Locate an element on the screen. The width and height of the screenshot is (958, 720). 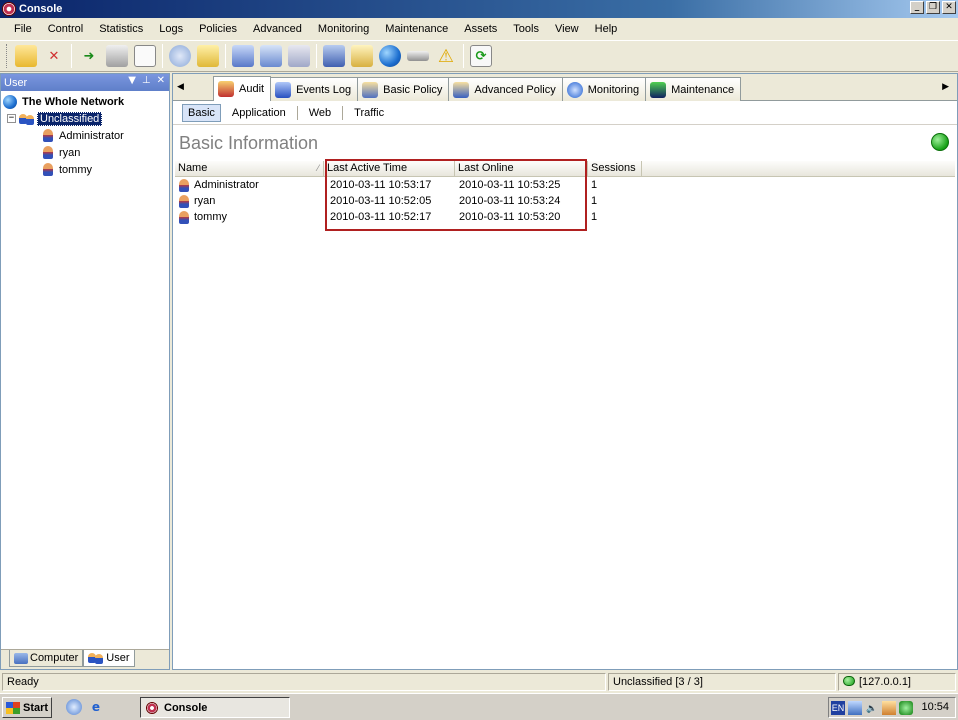
system-tray: EN 🔈 10:54 is located at coordinates (892, 707).